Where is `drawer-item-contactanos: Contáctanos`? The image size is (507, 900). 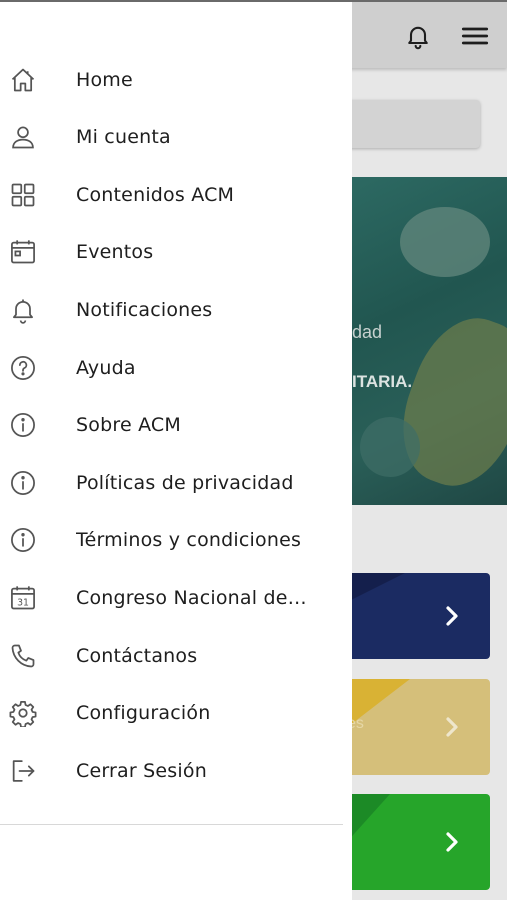 drawer-item-contactanos: Contáctanos is located at coordinates (176, 656).